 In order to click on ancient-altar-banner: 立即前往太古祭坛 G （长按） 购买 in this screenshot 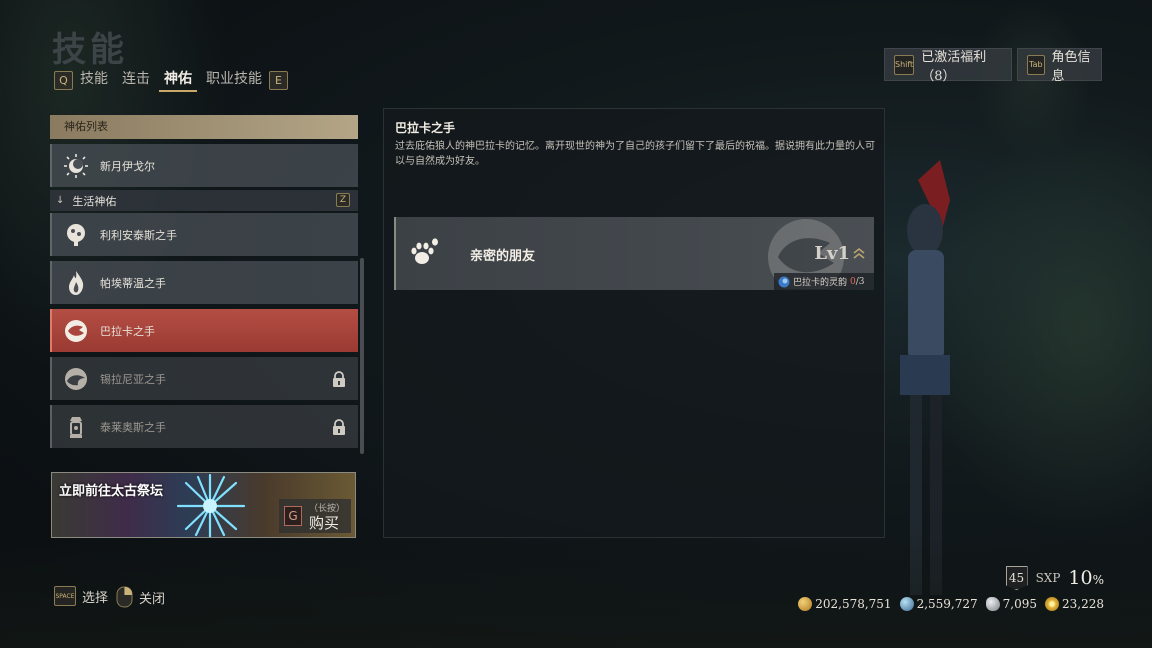, I will do `click(203, 505)`.